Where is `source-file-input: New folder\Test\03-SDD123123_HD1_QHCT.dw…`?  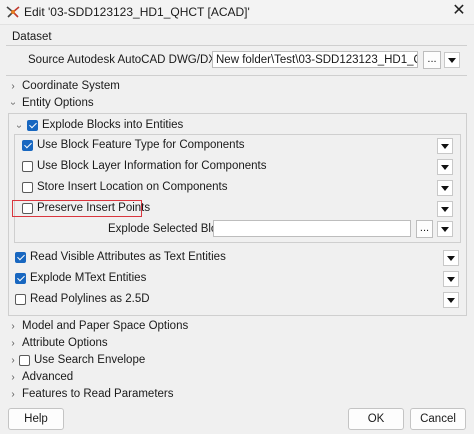
source-file-input: New folder\Test\03-SDD123123_HD1_QHCT.dw… is located at coordinates (315, 59).